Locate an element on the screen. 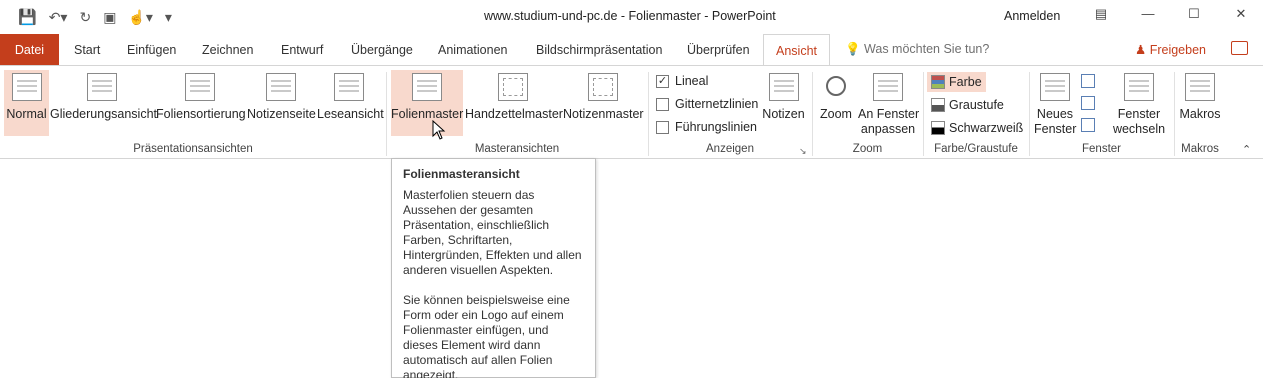  maximize-icon: ☐ is located at coordinates (1194, 16).